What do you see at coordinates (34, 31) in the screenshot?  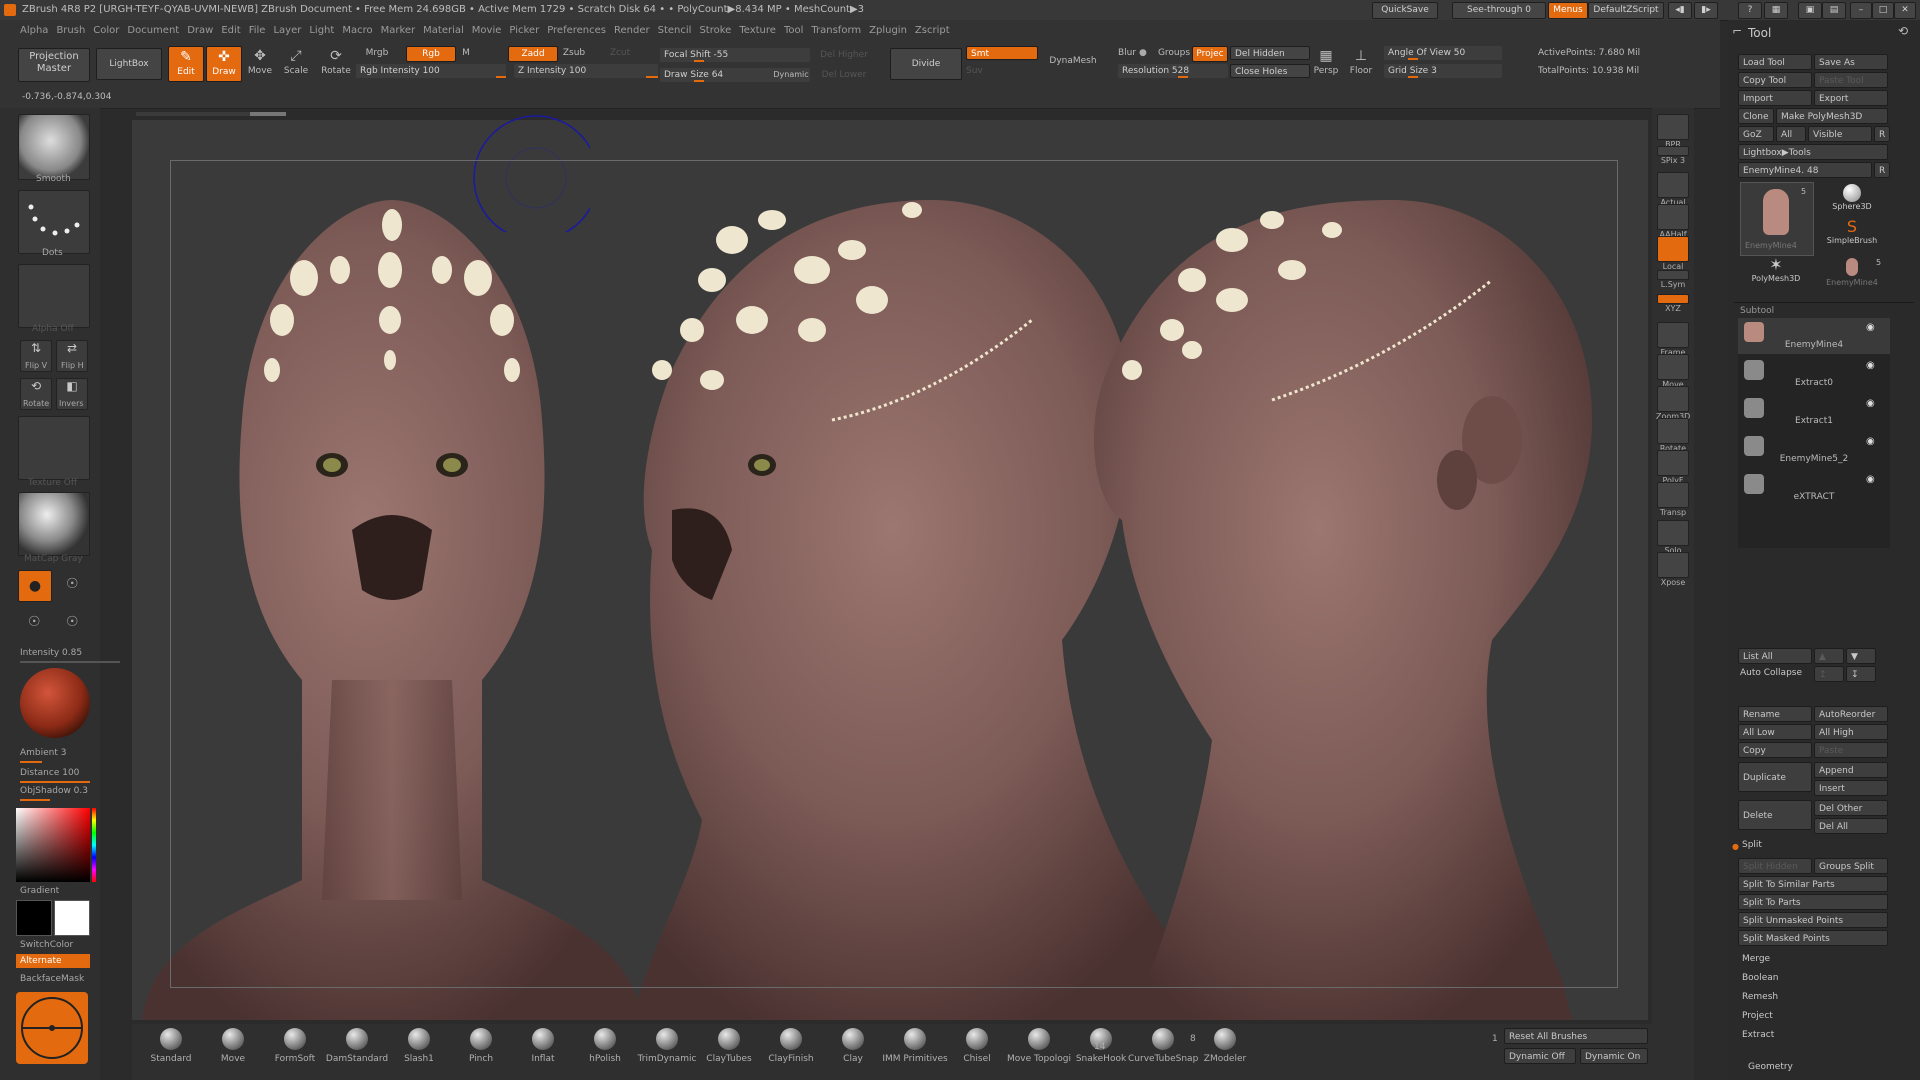 I see `menu-alpha: Alpha` at bounding box center [34, 31].